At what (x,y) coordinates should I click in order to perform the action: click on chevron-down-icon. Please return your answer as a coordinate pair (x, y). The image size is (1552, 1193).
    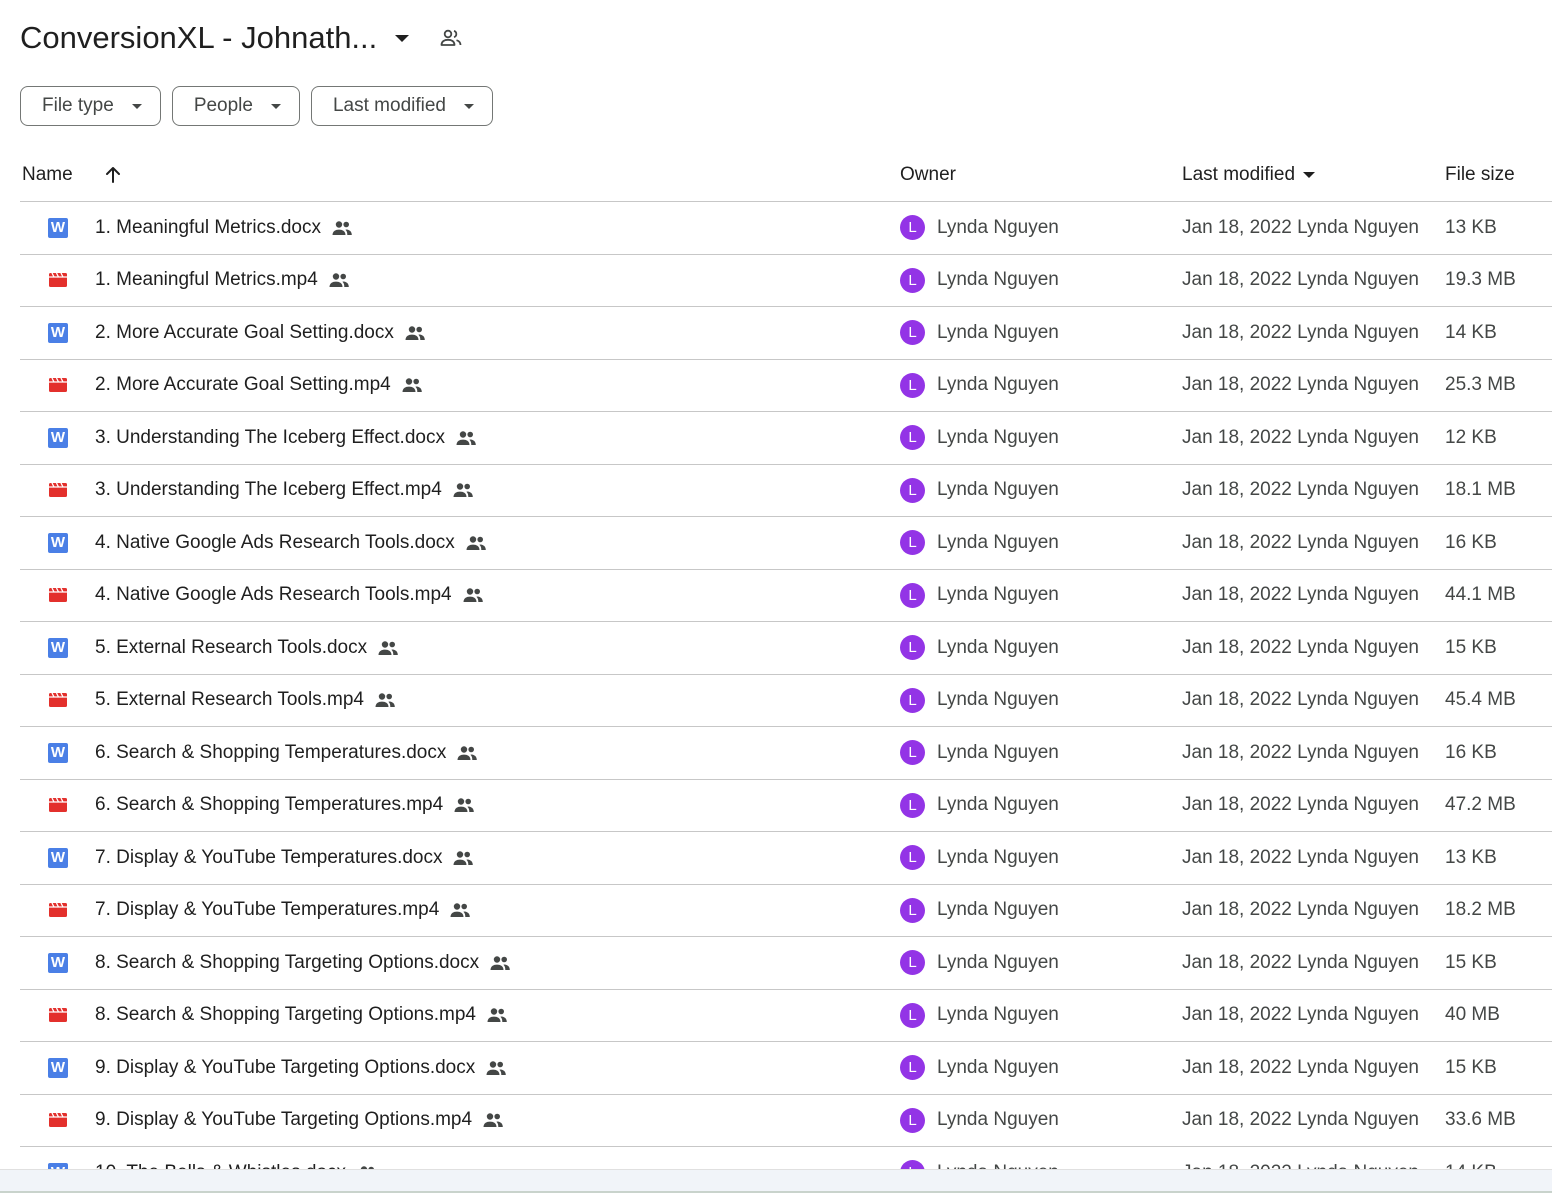
    Looking at the image, I should click on (402, 38).